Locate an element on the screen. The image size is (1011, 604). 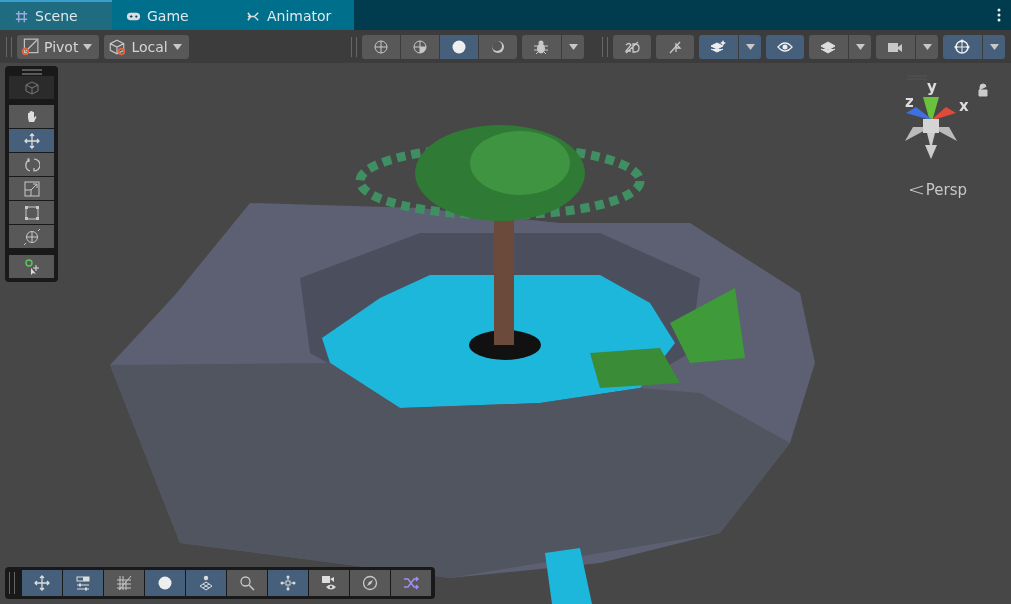
perspective-icon is located at coordinates (915, 190).